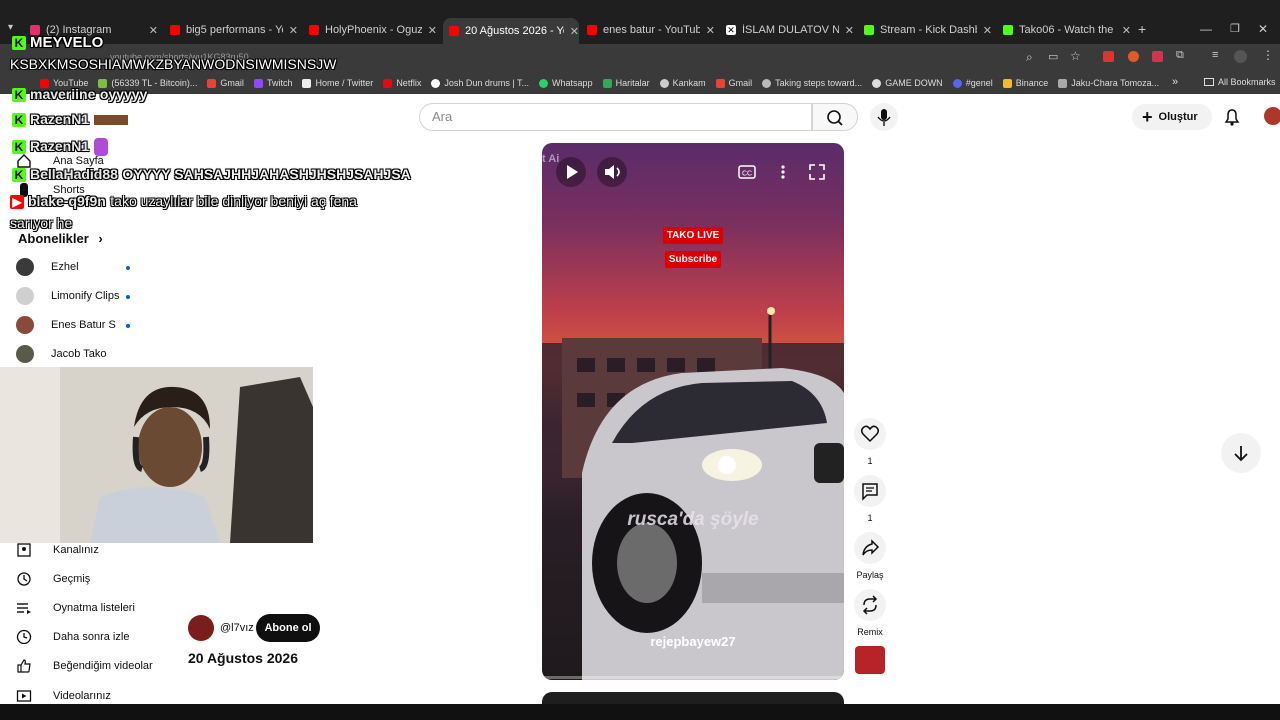  What do you see at coordinates (884, 117) in the screenshot?
I see `voice-search-button` at bounding box center [884, 117].